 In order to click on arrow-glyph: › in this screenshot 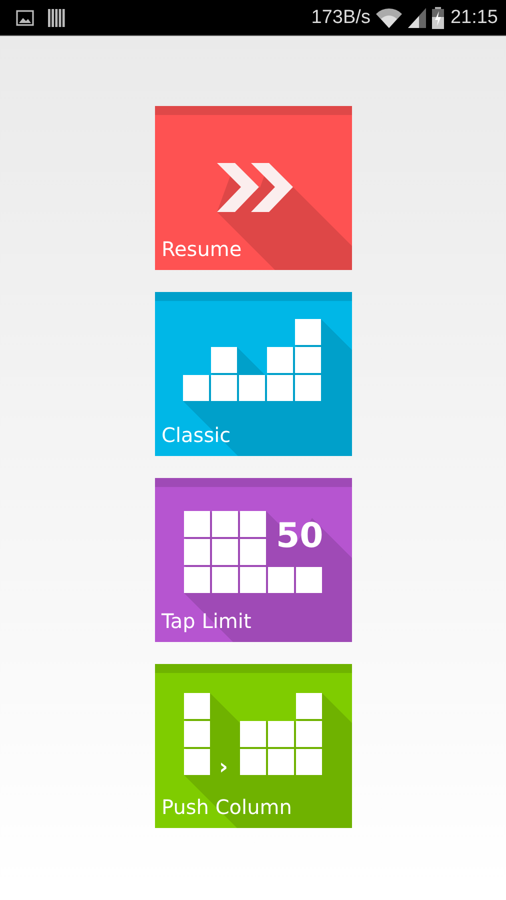, I will do `click(223, 767)`.